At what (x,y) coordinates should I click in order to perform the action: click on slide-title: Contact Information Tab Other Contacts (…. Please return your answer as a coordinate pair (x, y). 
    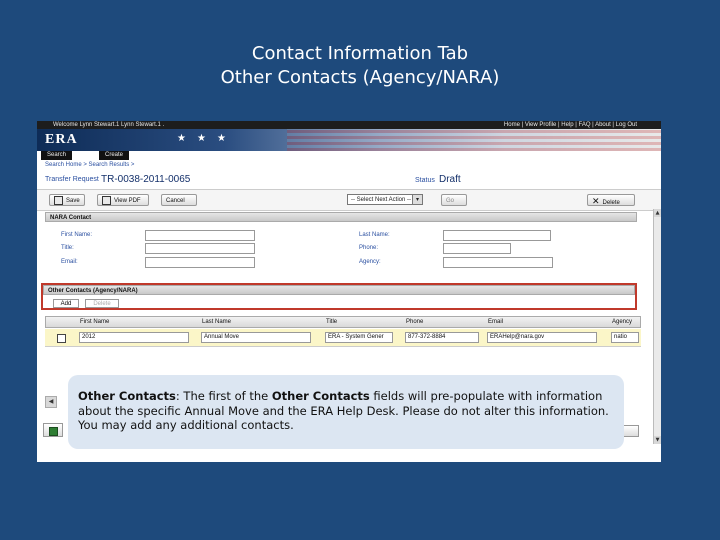
    Looking at the image, I should click on (360, 66).